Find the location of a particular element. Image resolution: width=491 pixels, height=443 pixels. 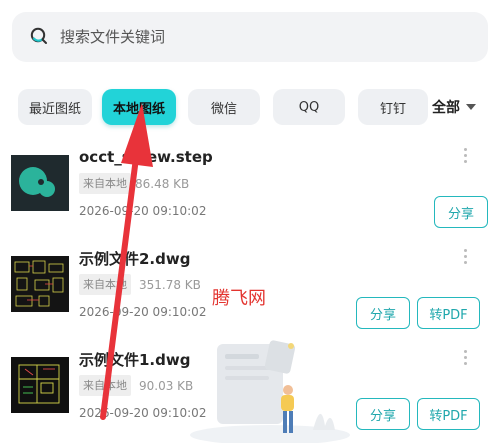

tab-recent: 最近图纸 is located at coordinates (55, 107).